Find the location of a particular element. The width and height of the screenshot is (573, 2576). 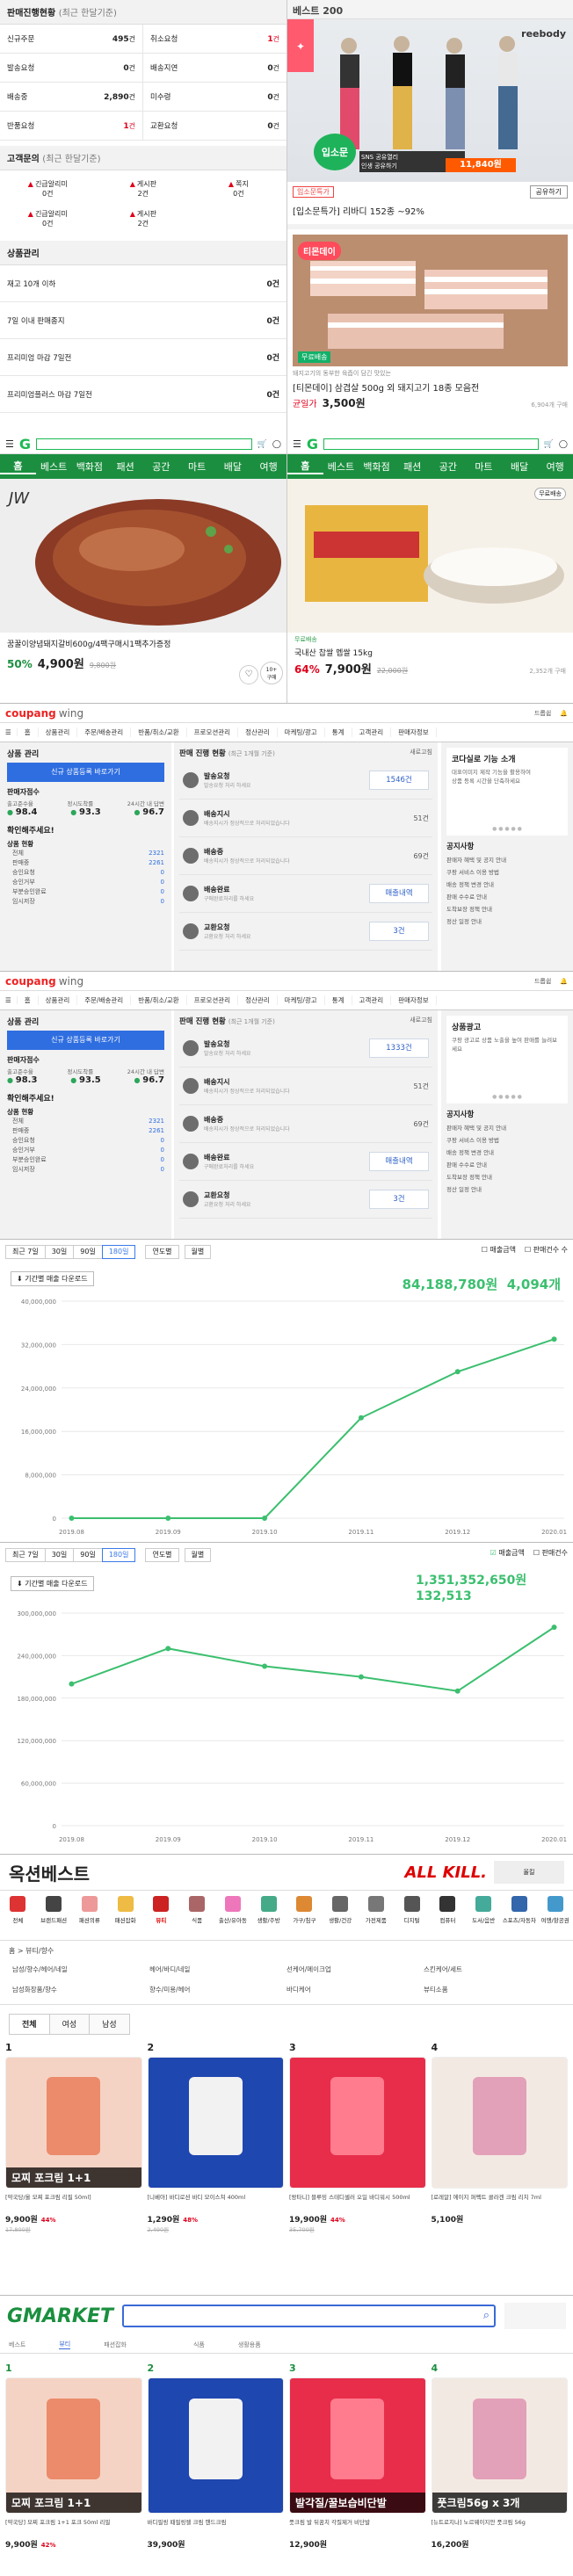

category-item: 뷰티 is located at coordinates (161, 1915).